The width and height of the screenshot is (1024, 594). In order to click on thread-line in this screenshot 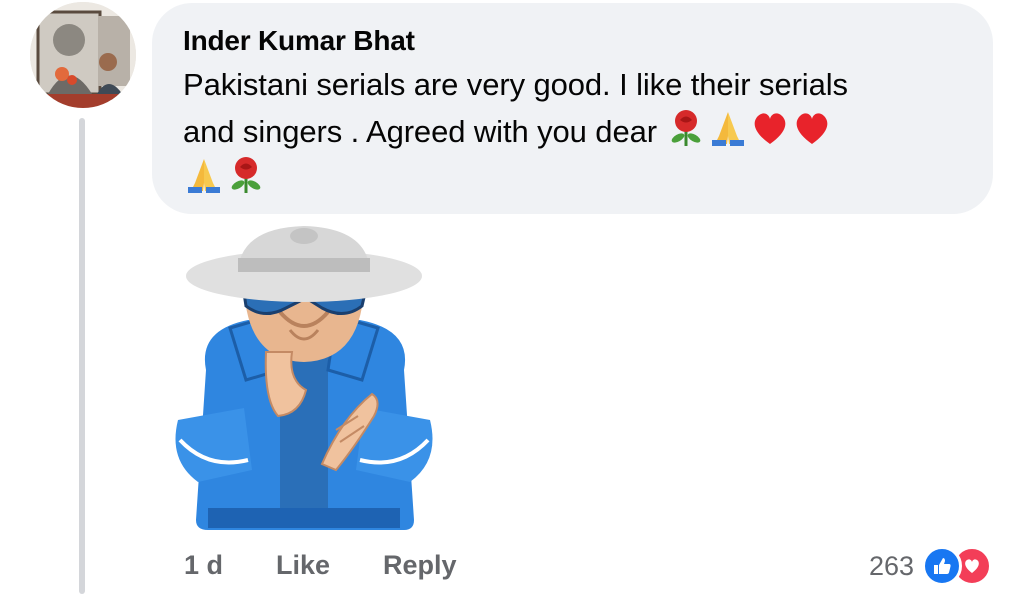, I will do `click(82, 356)`.